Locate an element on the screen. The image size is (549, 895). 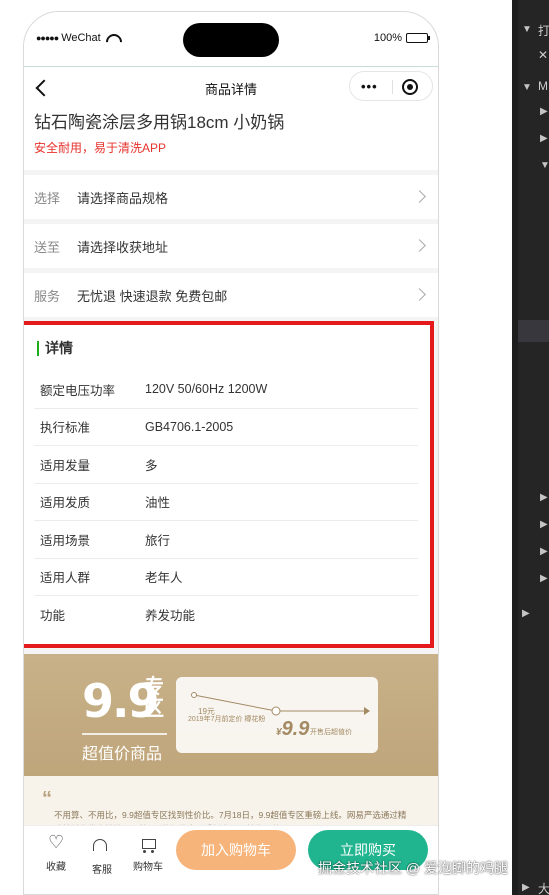
quote-mark-icon: “ is located at coordinates (47, 799).